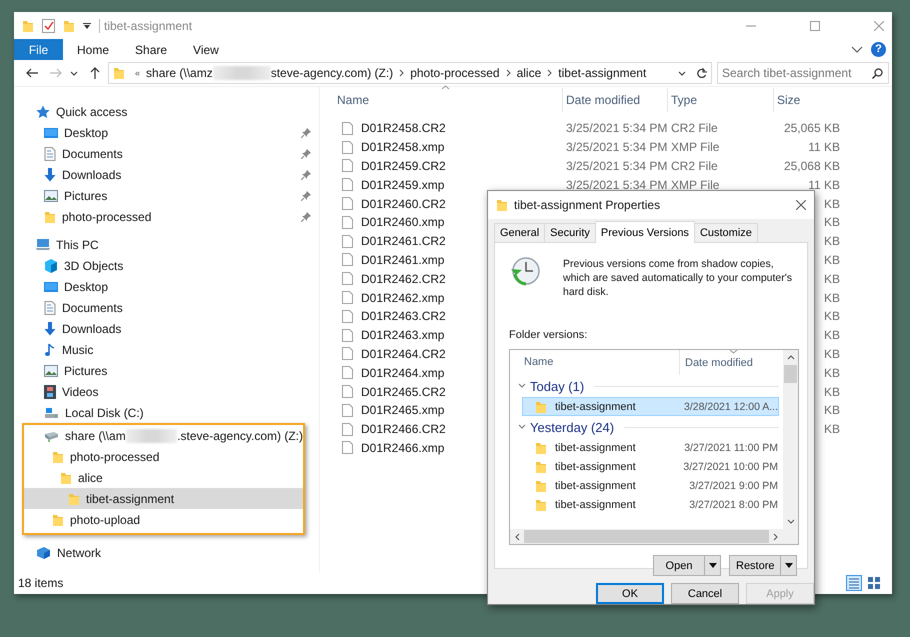 The image size is (910, 637). I want to click on help-button: ?, so click(878, 49).